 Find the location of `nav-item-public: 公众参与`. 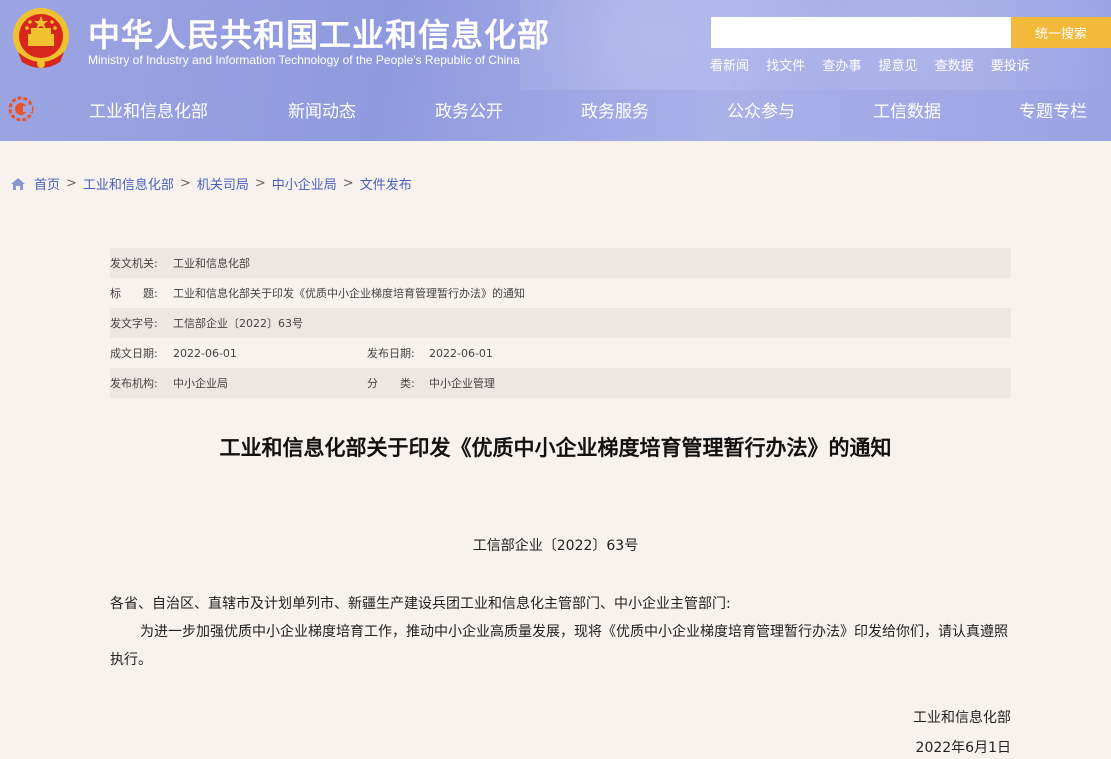

nav-item-public: 公众参与 is located at coordinates (761, 109).